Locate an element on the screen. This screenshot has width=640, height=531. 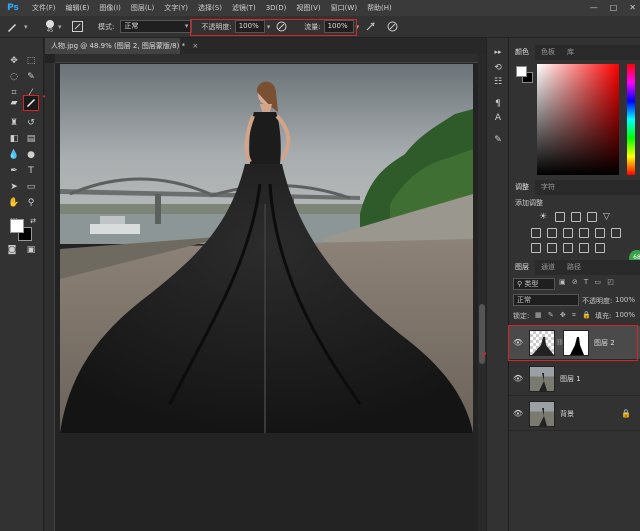
history-panel-icon: ⟲ is located at coordinates (498, 68).